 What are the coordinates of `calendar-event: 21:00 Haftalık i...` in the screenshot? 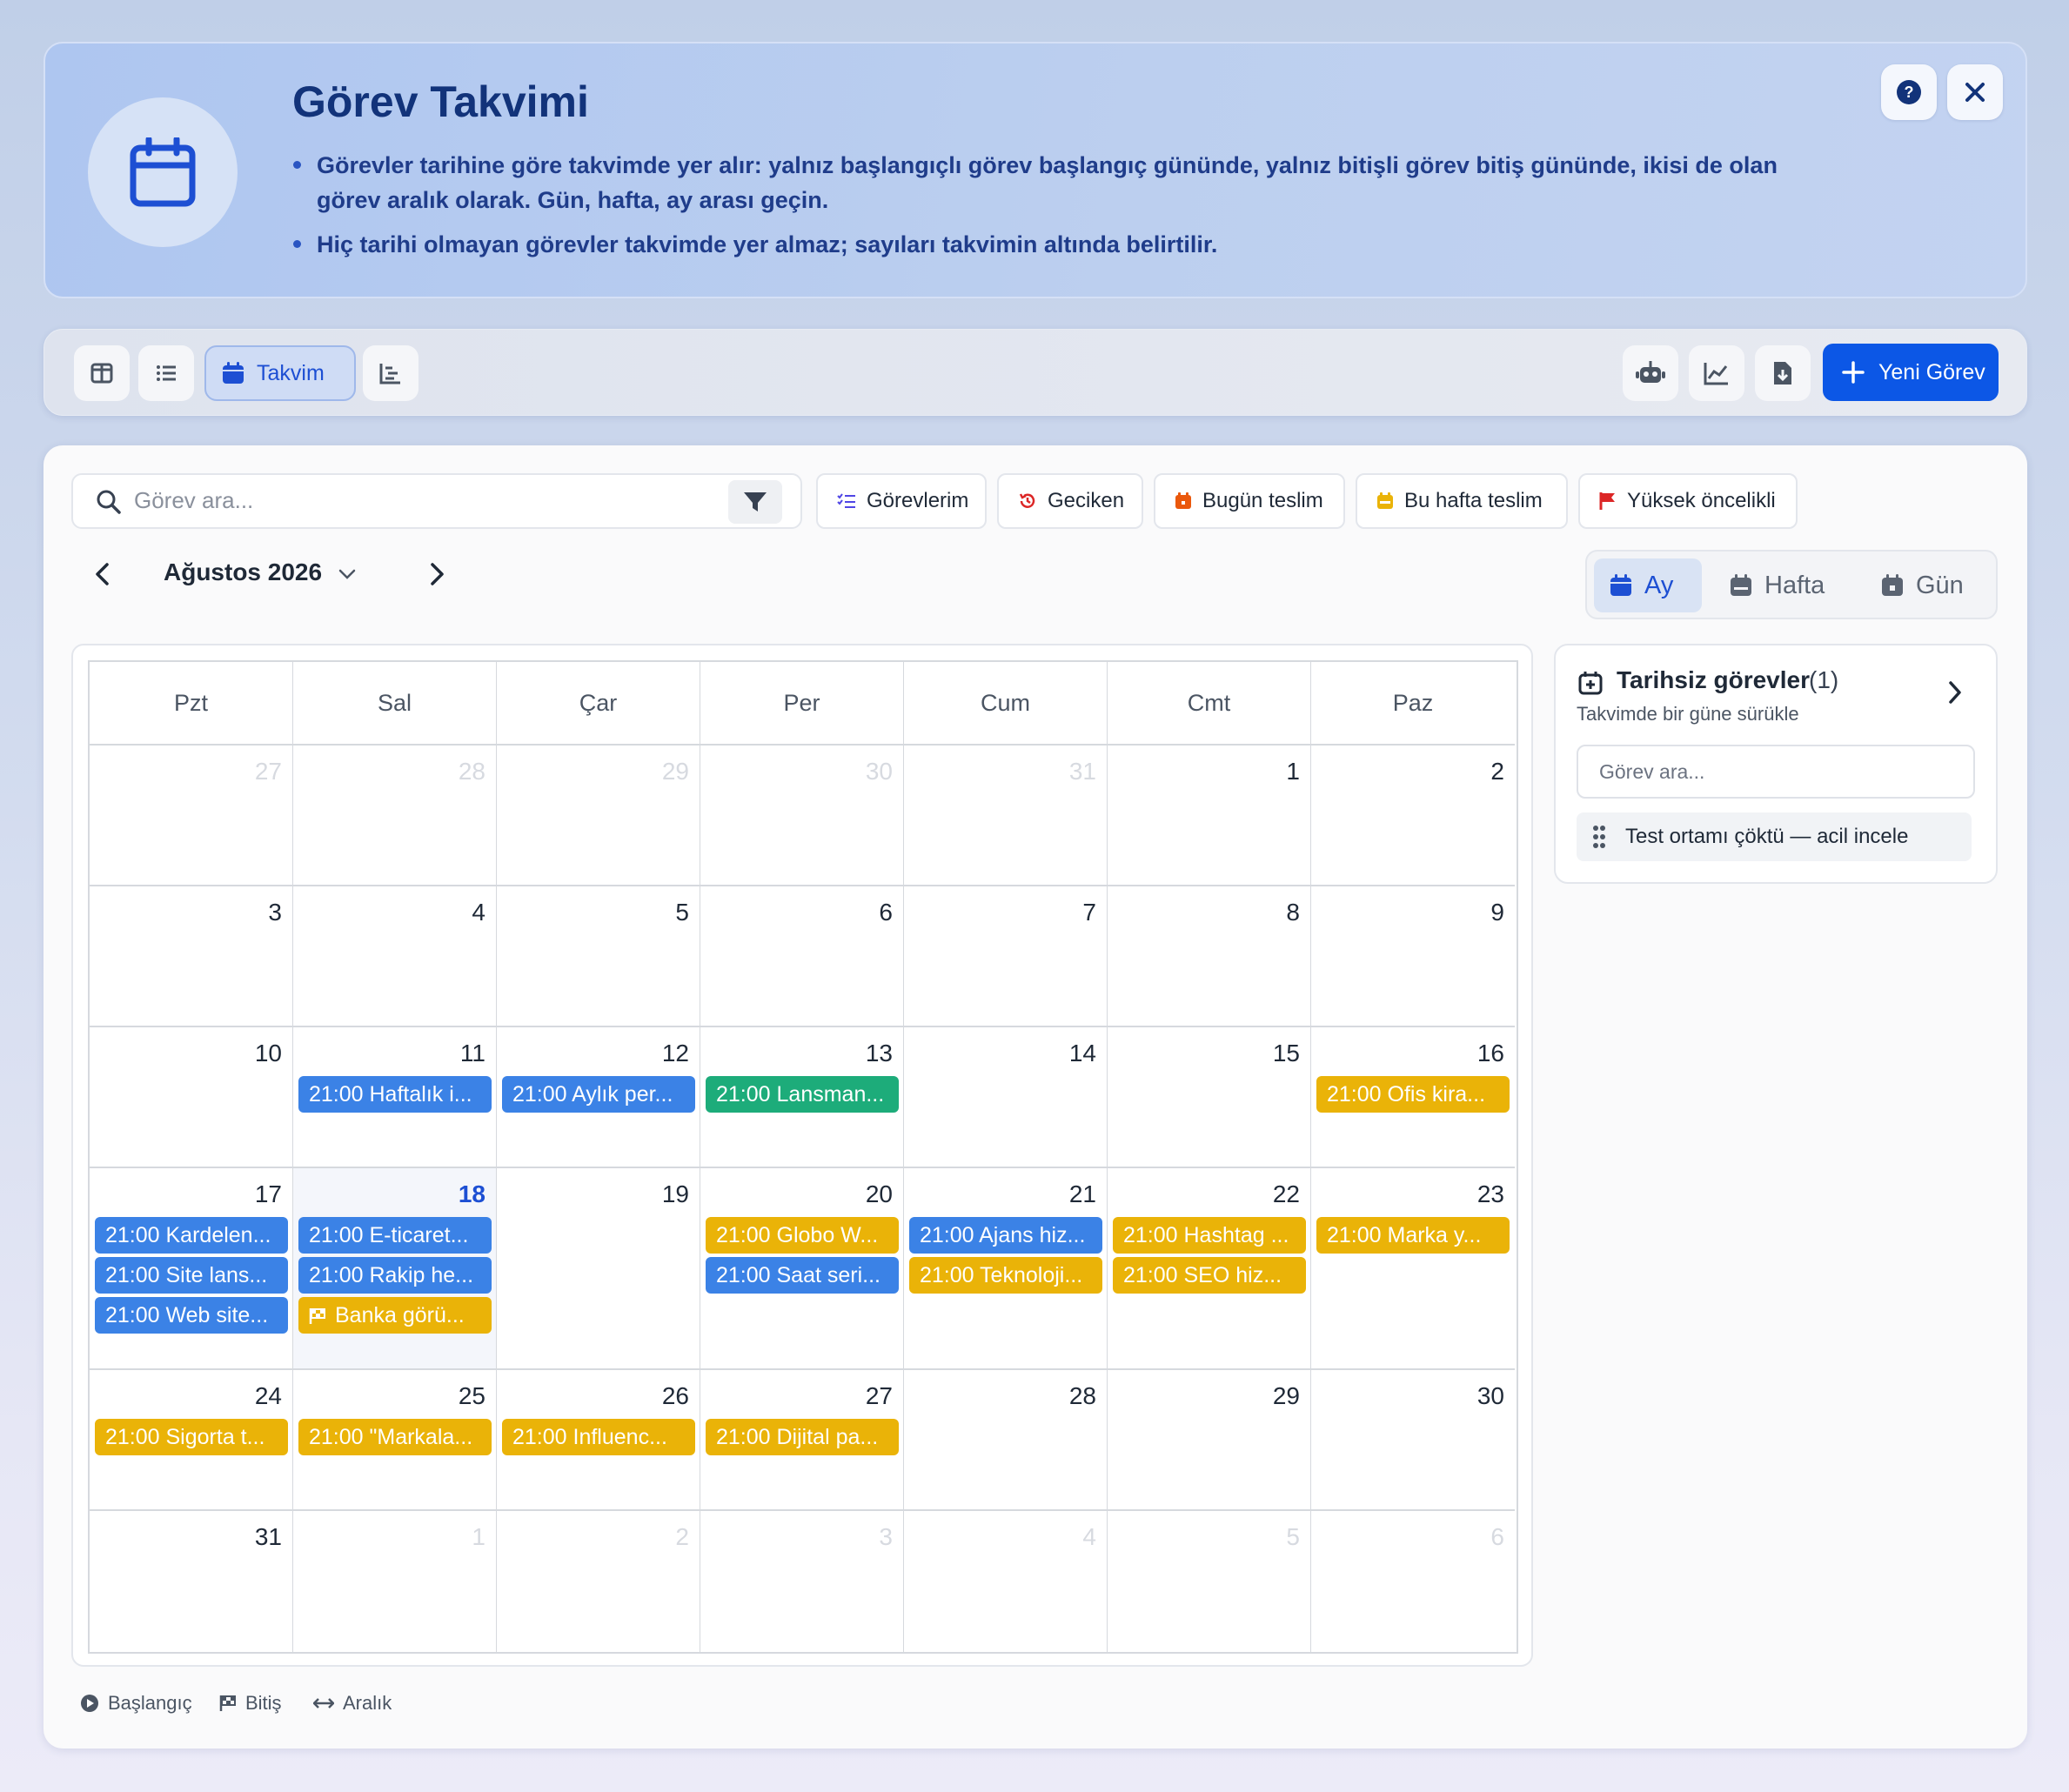 It's located at (395, 1094).